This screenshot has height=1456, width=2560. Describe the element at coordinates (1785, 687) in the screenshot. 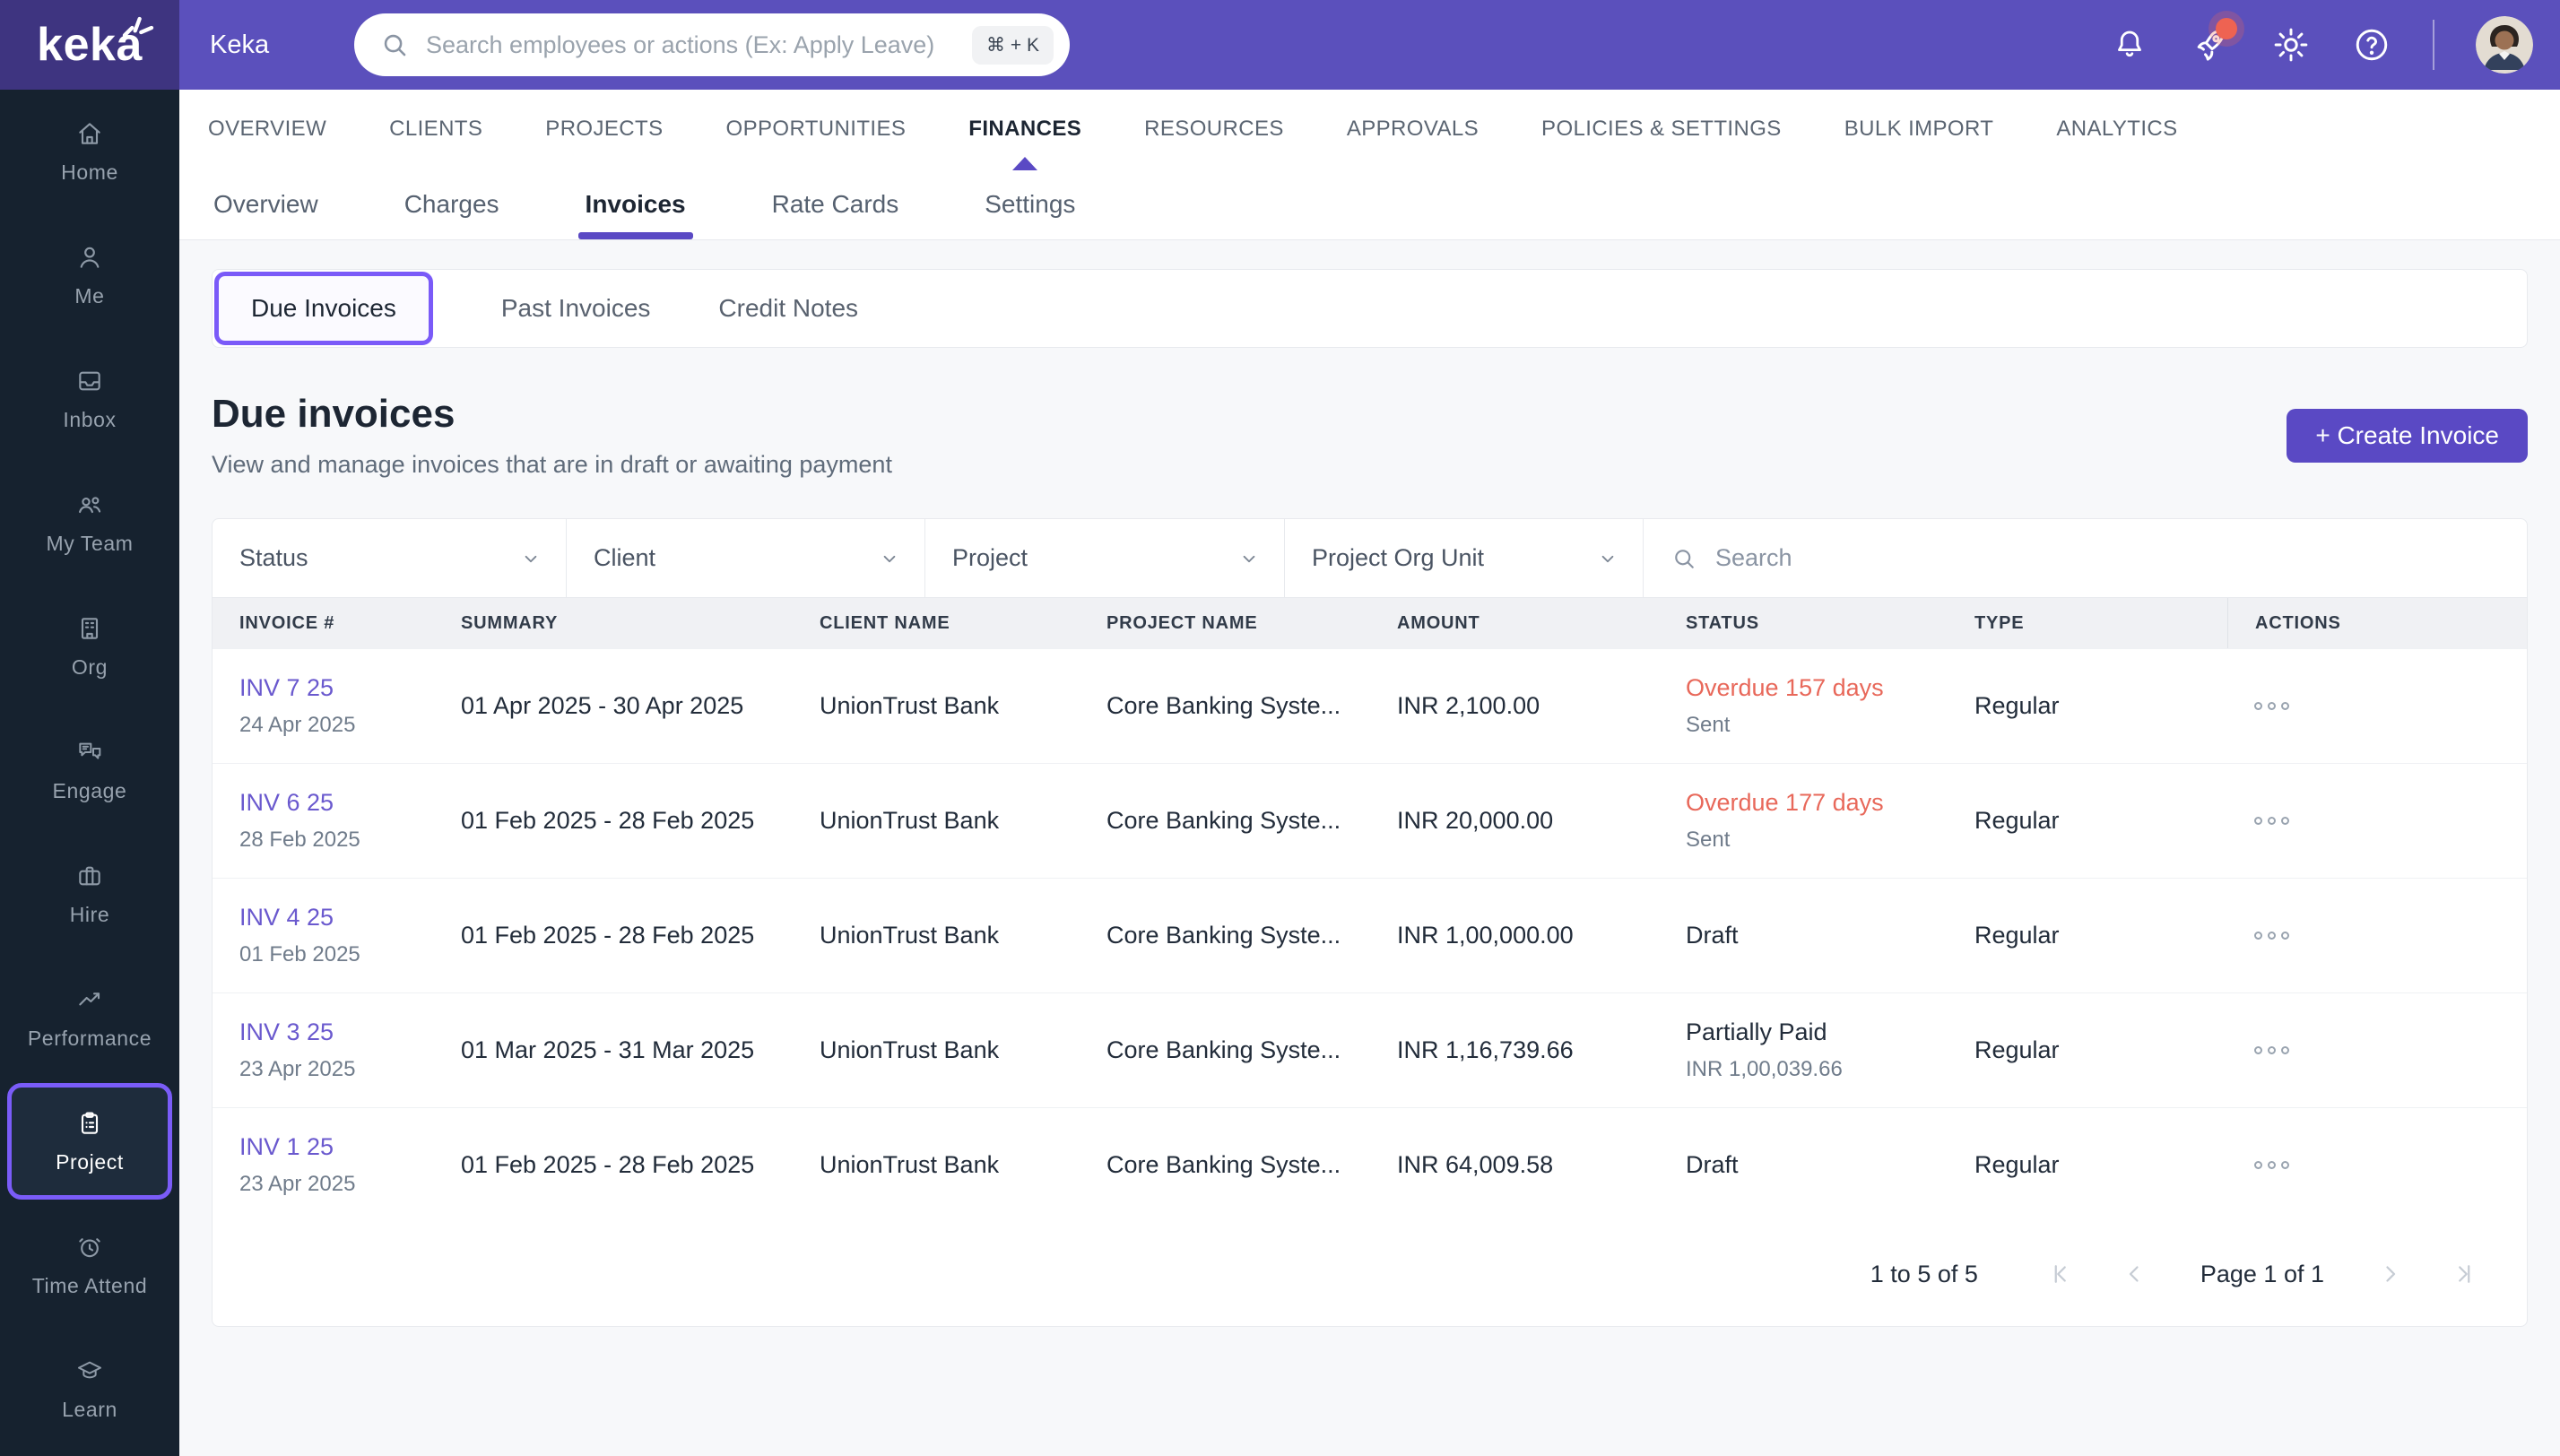

I see `status-primary: Overdue 157 days` at that location.